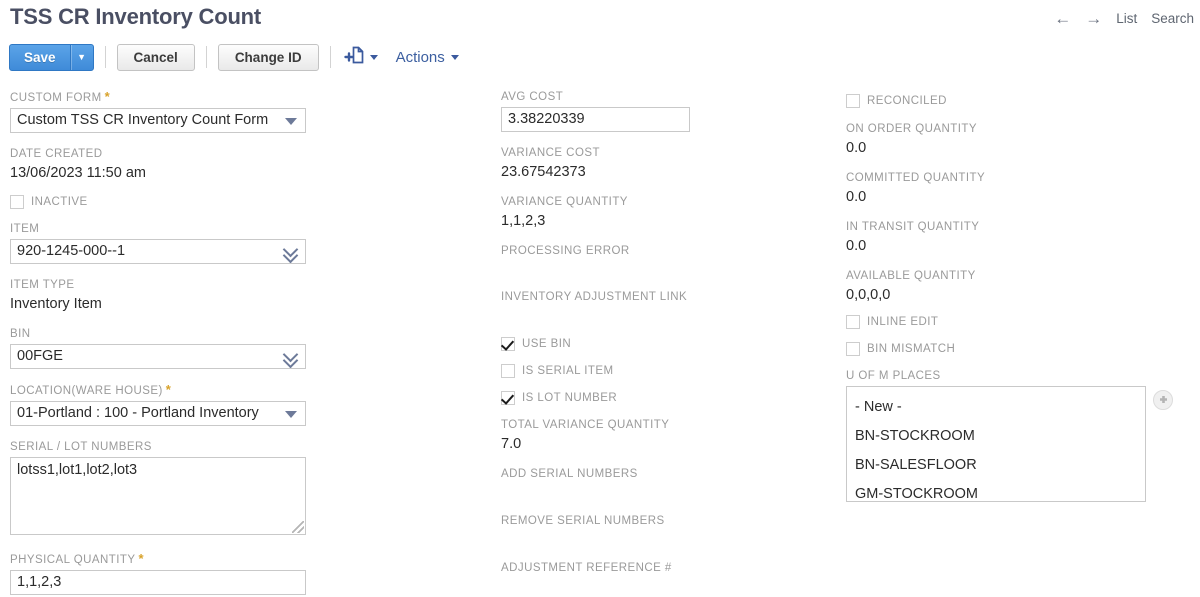 Image resolution: width=1200 pixels, height=597 pixels. I want to click on new-record-button, so click(360, 57).